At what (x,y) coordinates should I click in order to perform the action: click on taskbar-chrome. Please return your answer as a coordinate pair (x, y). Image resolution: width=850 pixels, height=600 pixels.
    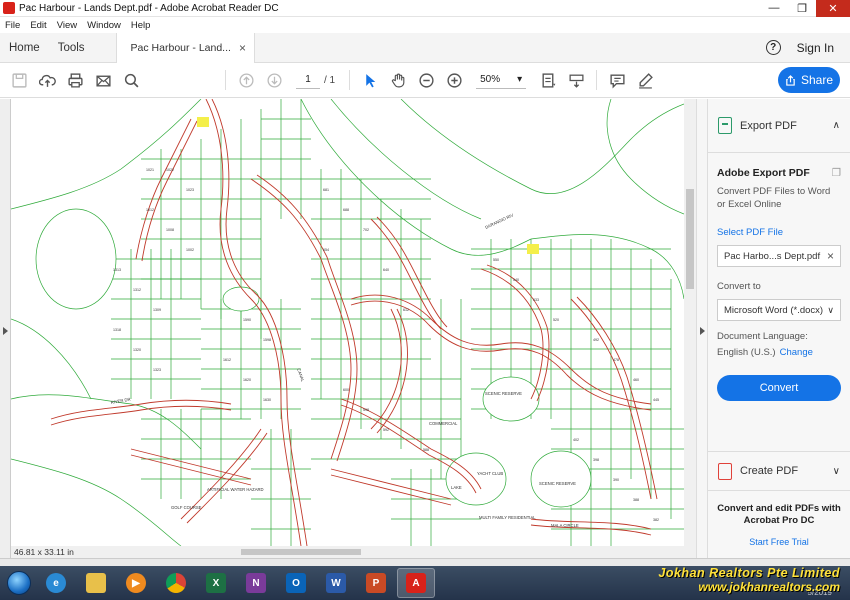
    Looking at the image, I should click on (176, 583).